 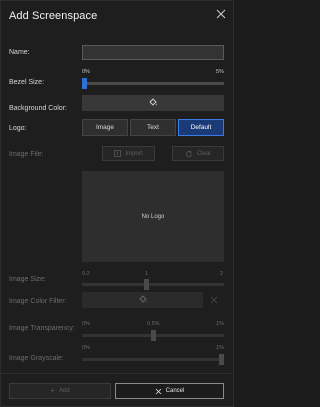 What do you see at coordinates (84, 83) in the screenshot?
I see `bezel-size-slider-thumb` at bounding box center [84, 83].